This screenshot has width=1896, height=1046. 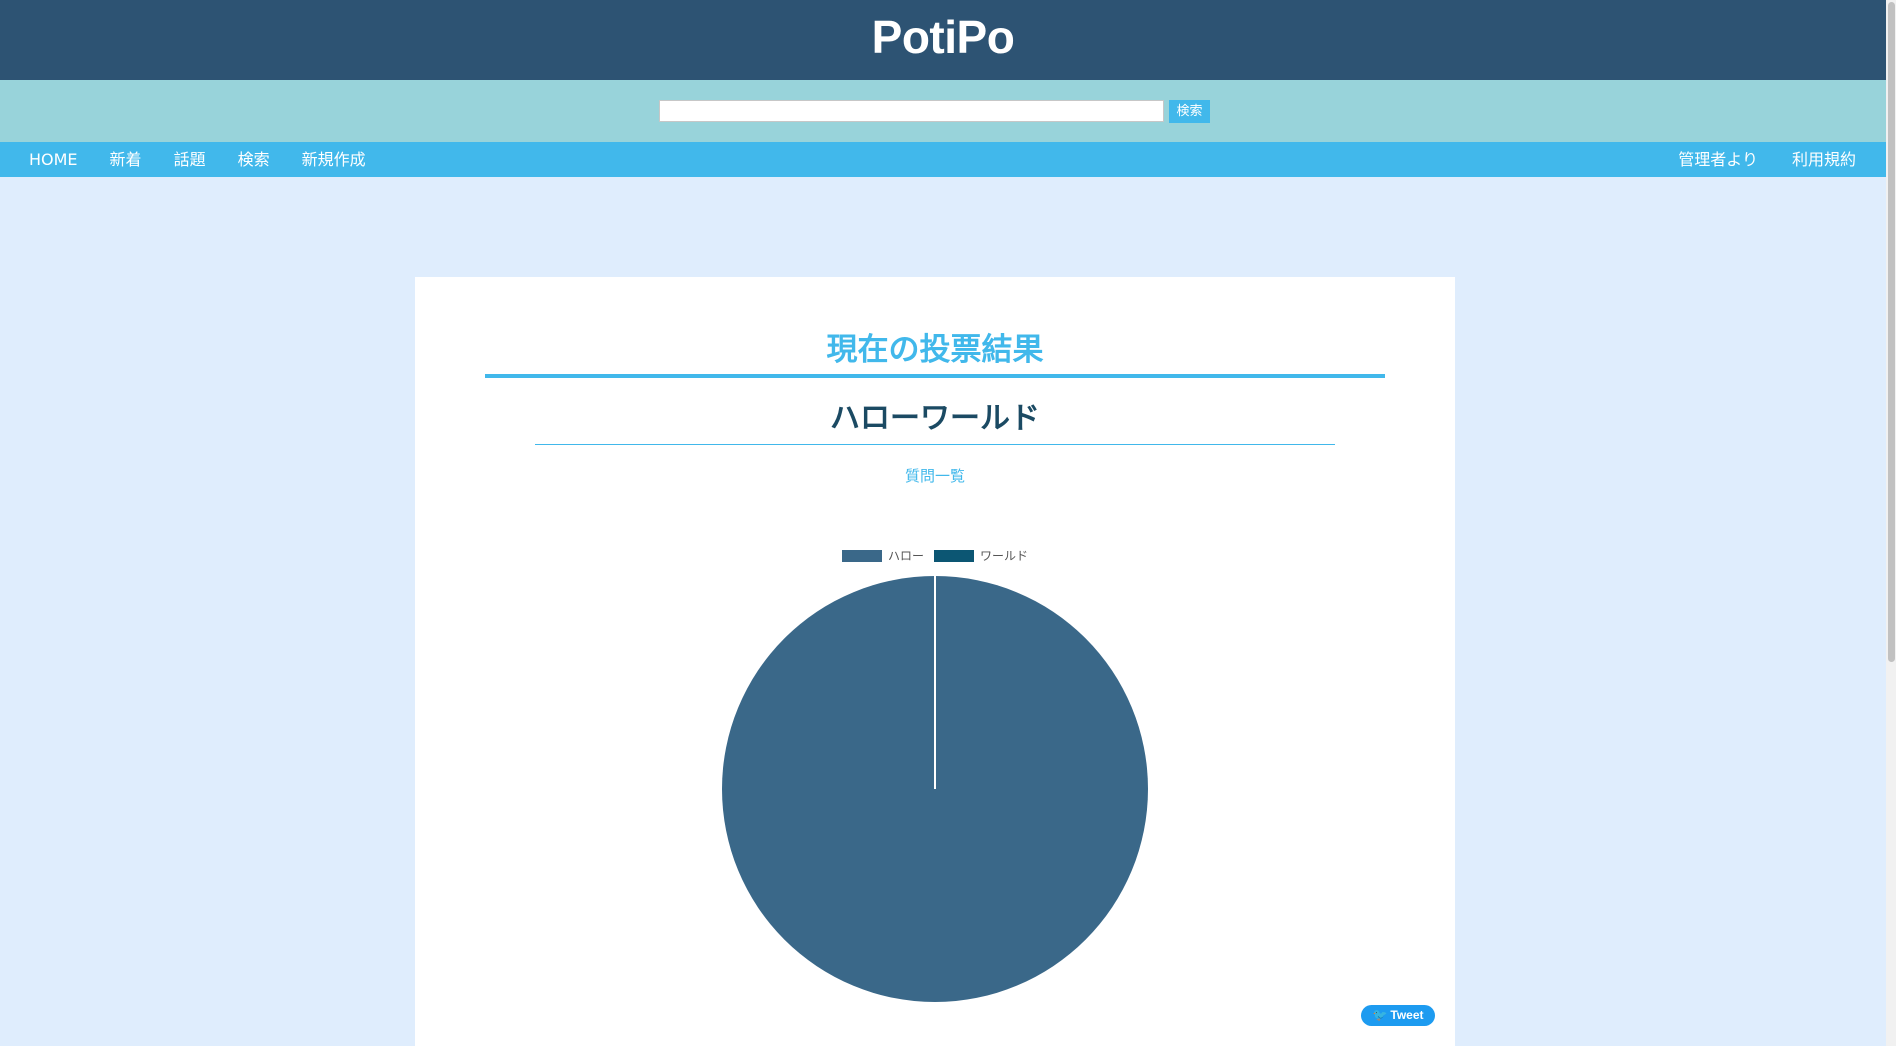 I want to click on search-input, so click(x=911, y=111).